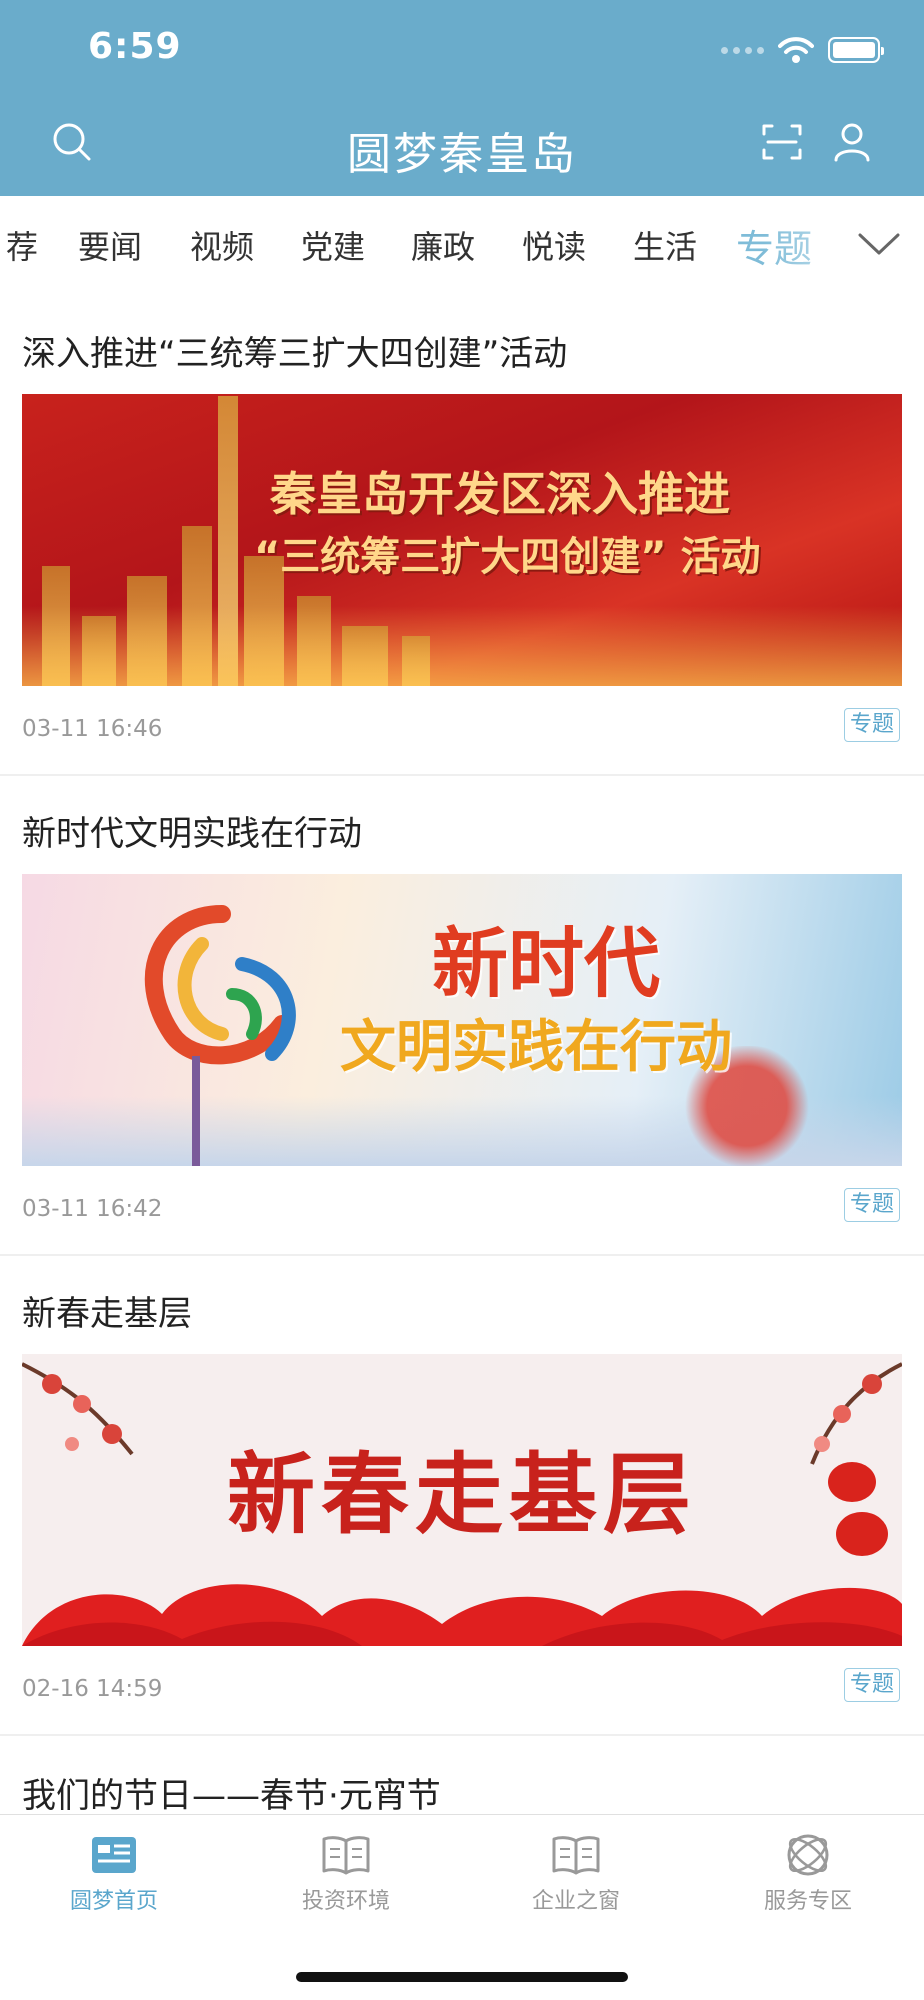  Describe the element at coordinates (808, 1855) in the screenshot. I see `orbit-icon` at that location.